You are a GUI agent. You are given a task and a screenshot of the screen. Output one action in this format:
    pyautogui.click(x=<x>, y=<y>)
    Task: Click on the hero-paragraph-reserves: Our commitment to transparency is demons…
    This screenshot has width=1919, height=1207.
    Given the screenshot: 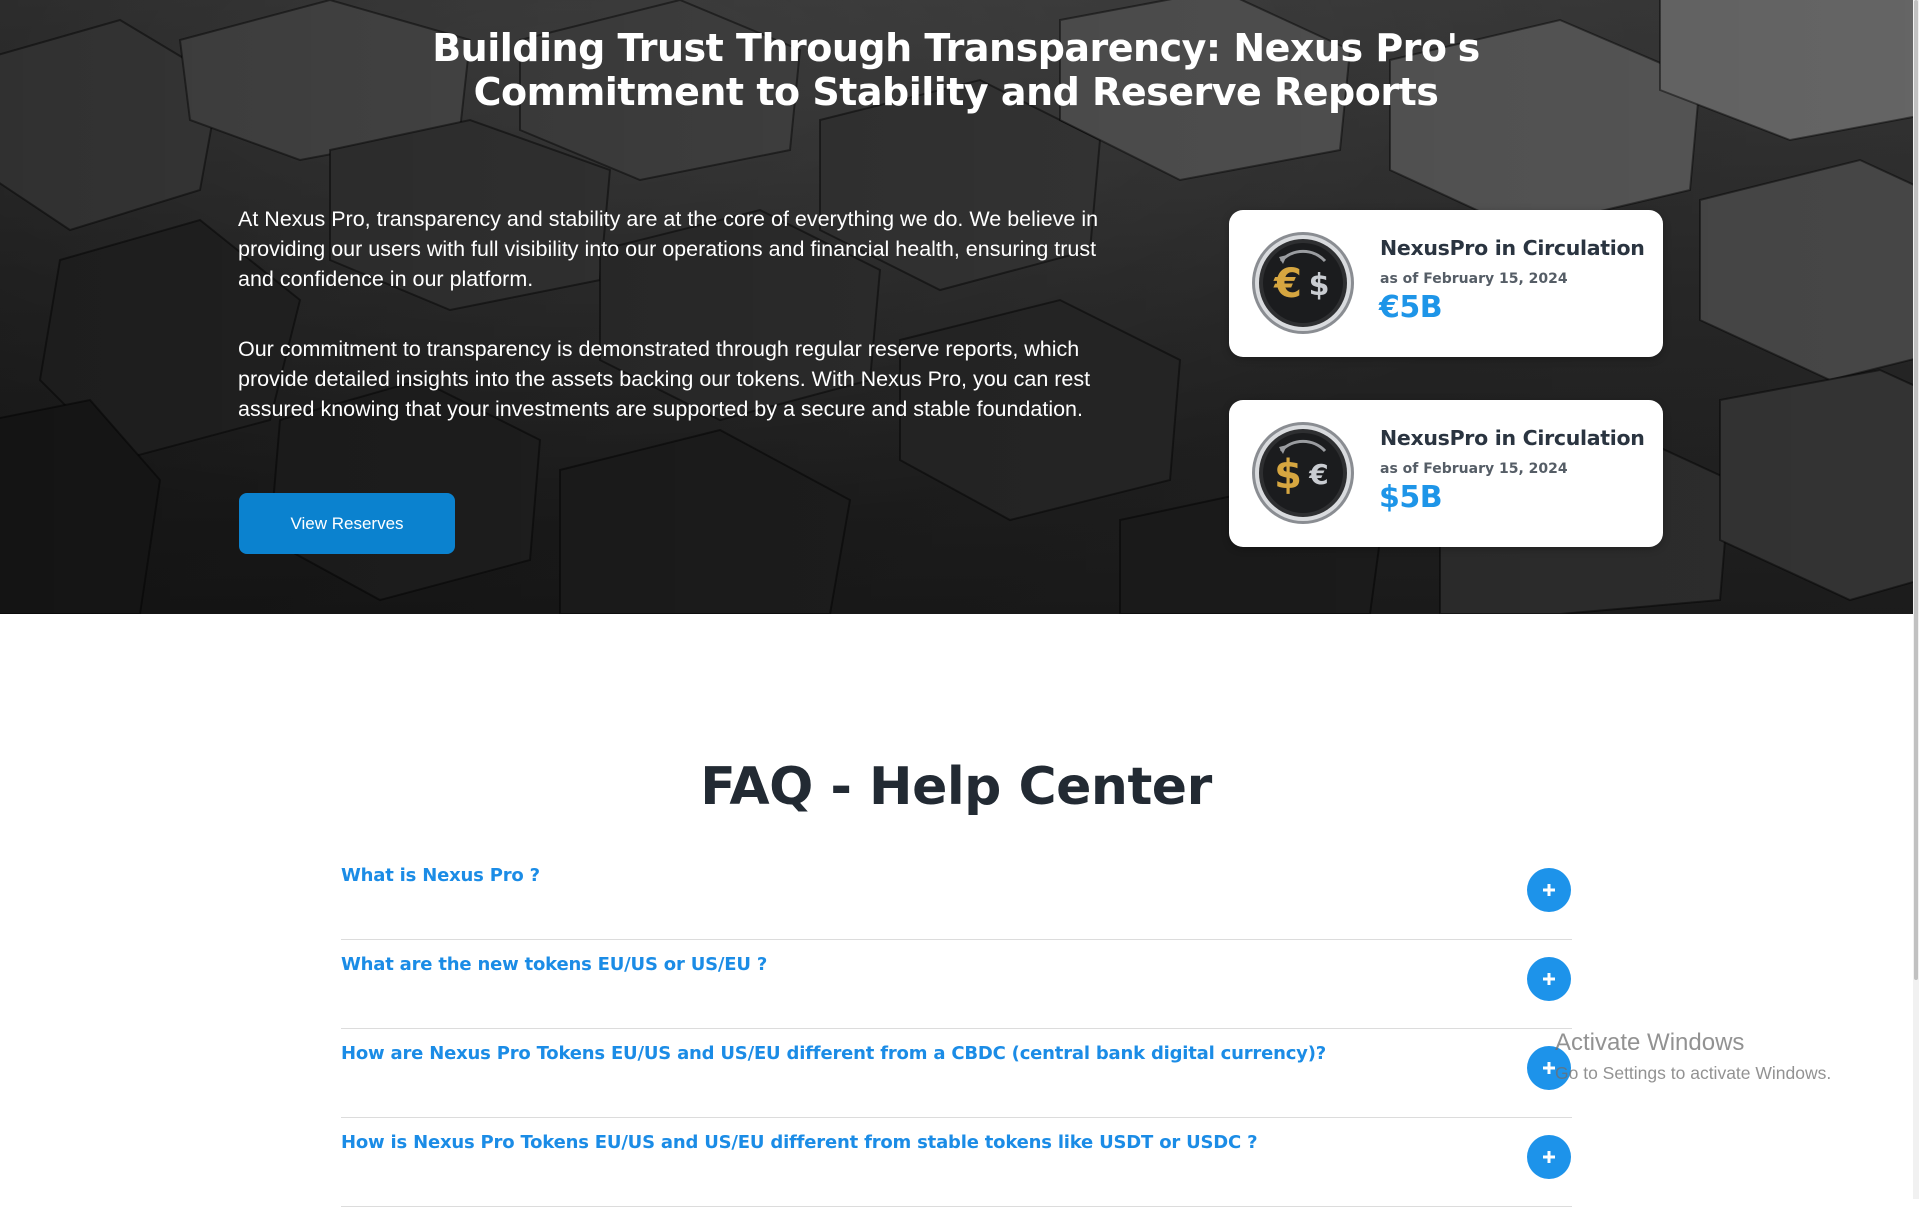 What is the action you would take?
    pyautogui.click(x=664, y=379)
    